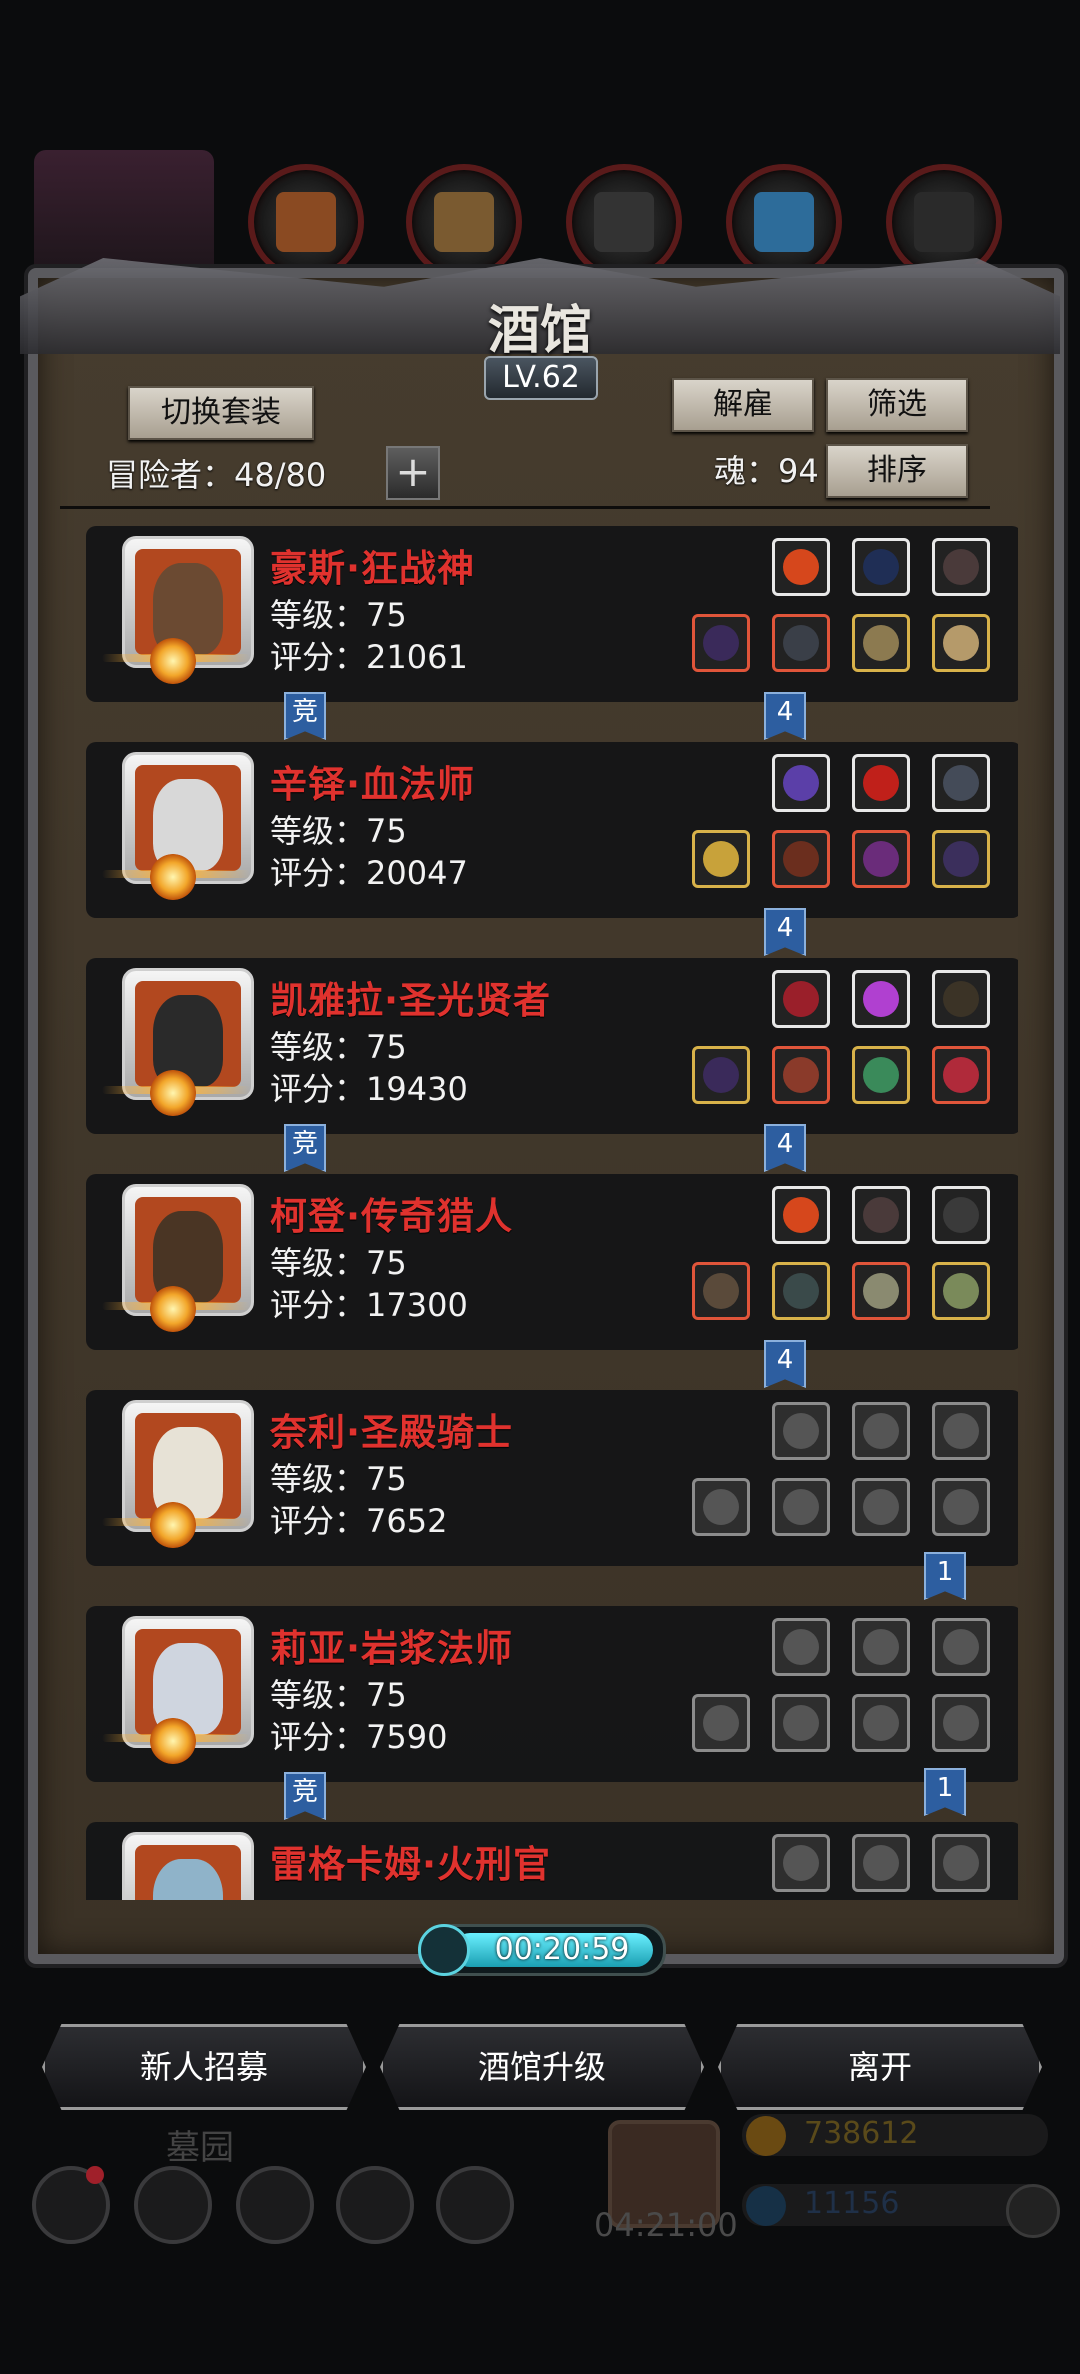 This screenshot has width=1080, height=2374. What do you see at coordinates (552, 614) in the screenshot?
I see `hero-row: 豪斯·狂战神 等级：75 评分：21061` at bounding box center [552, 614].